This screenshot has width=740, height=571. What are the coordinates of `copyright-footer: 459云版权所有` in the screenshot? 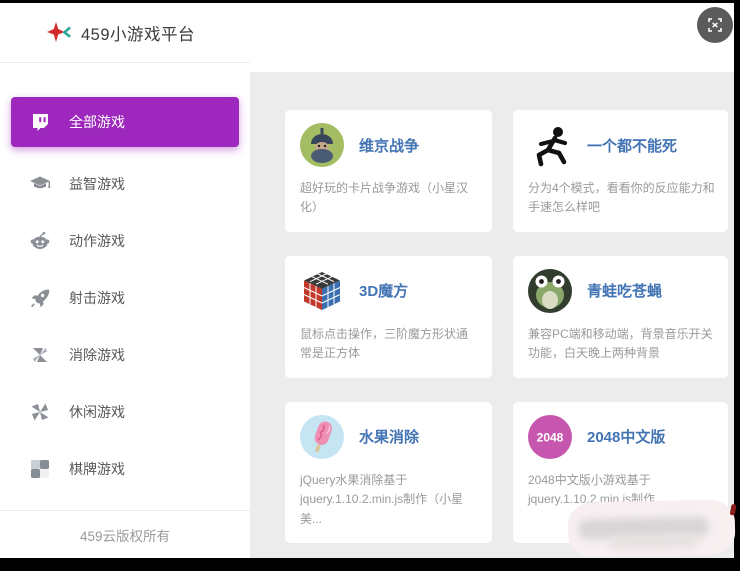 It's located at (125, 534).